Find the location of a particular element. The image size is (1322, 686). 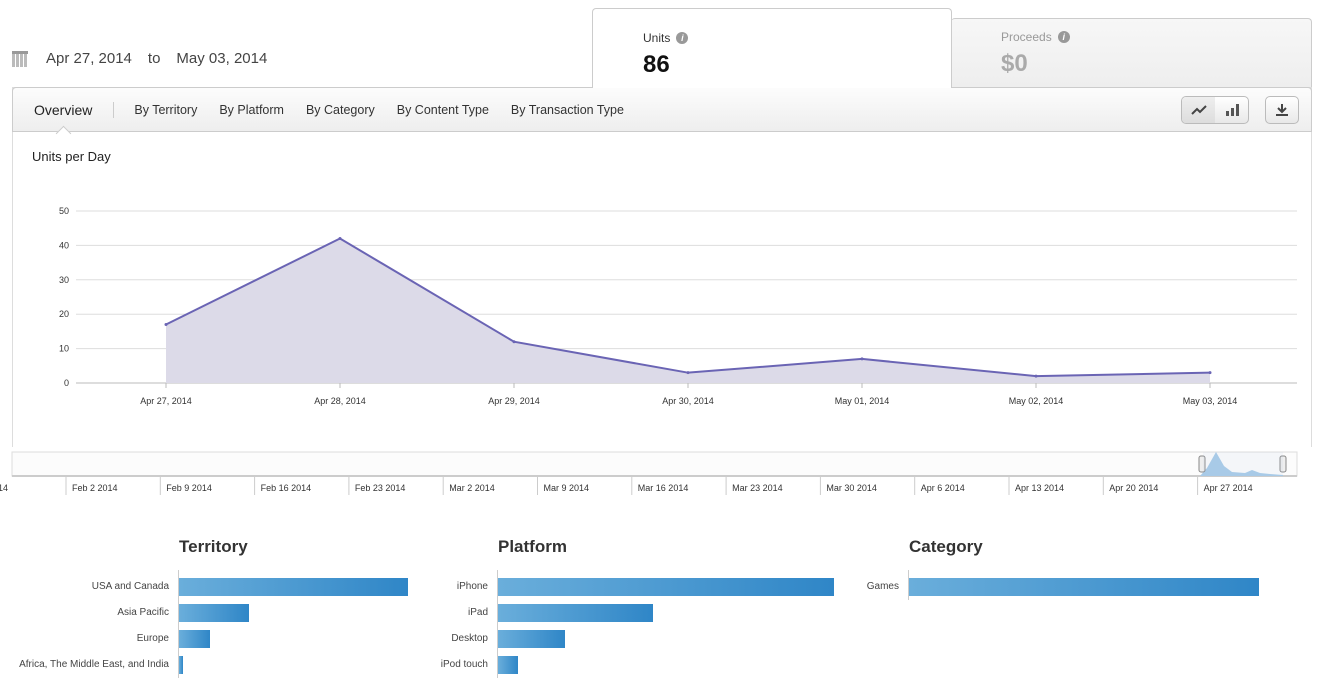

y-tick-label: 20 is located at coordinates (64, 314).